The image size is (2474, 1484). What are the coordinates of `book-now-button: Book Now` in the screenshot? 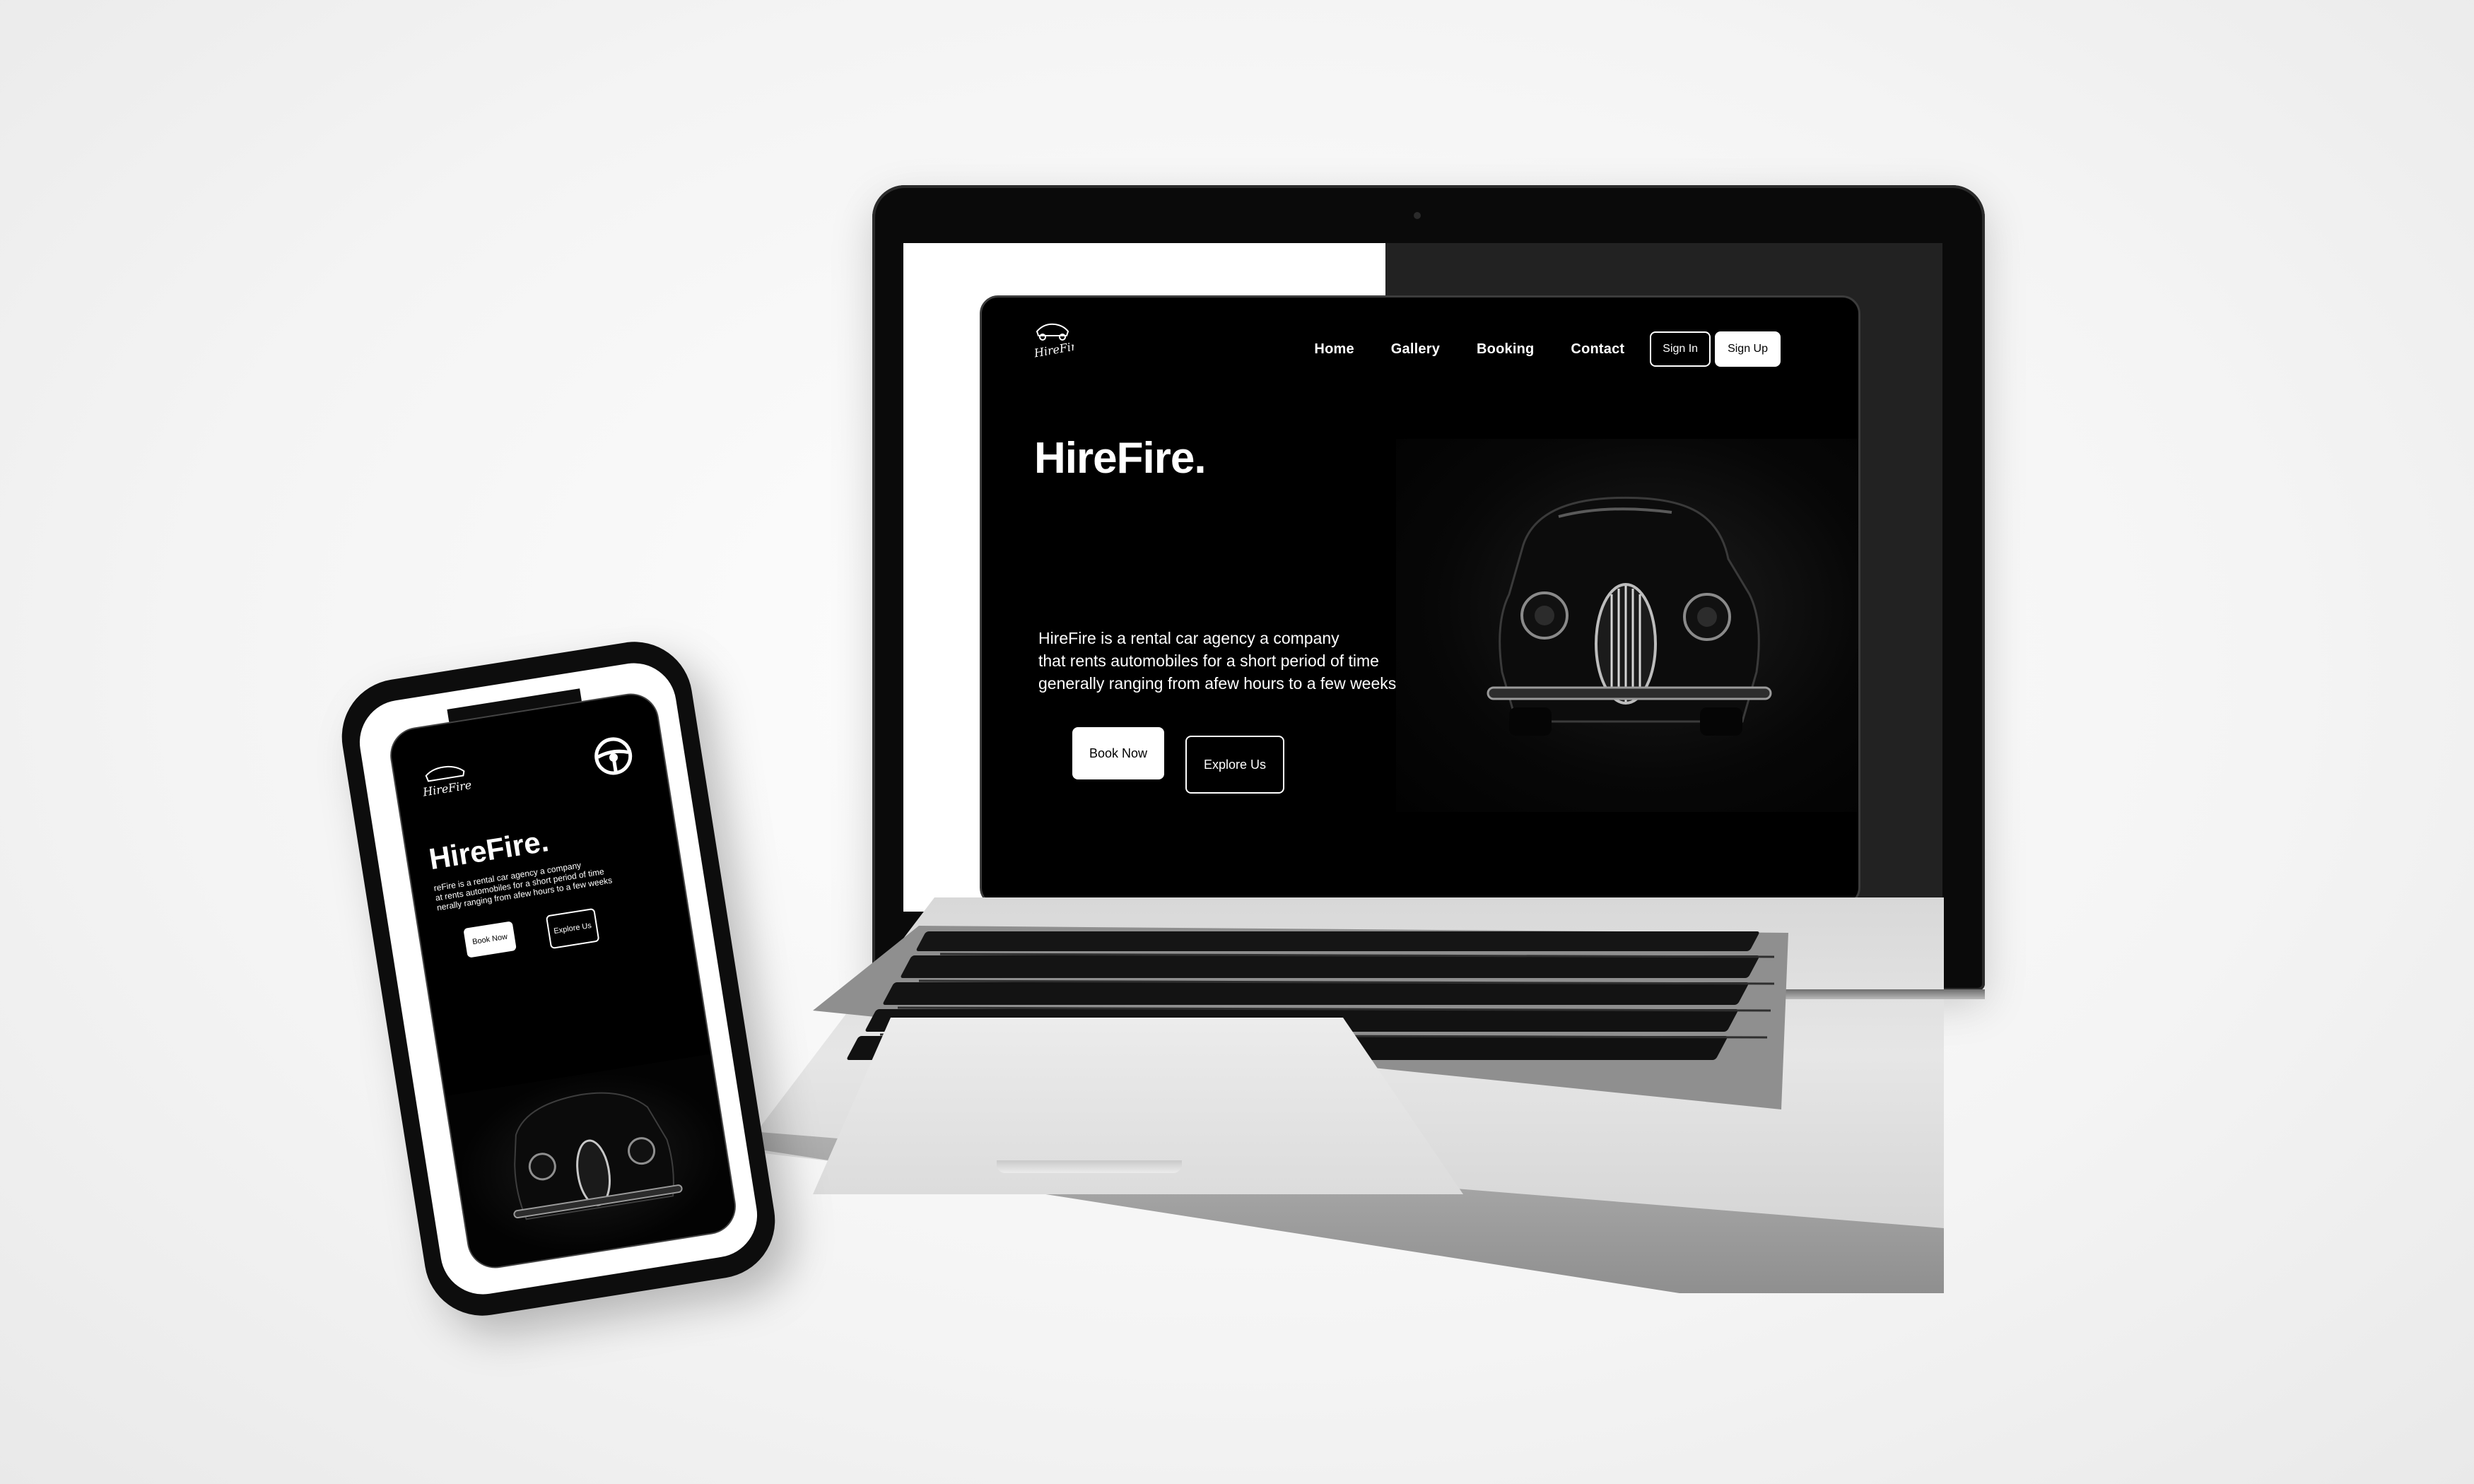 It's located at (1118, 753).